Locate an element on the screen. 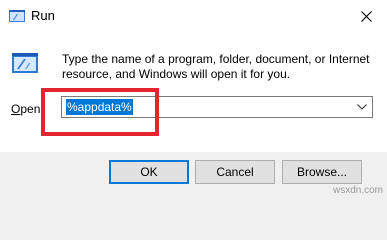 The image size is (387, 240). title-bar: Run is located at coordinates (193, 16).